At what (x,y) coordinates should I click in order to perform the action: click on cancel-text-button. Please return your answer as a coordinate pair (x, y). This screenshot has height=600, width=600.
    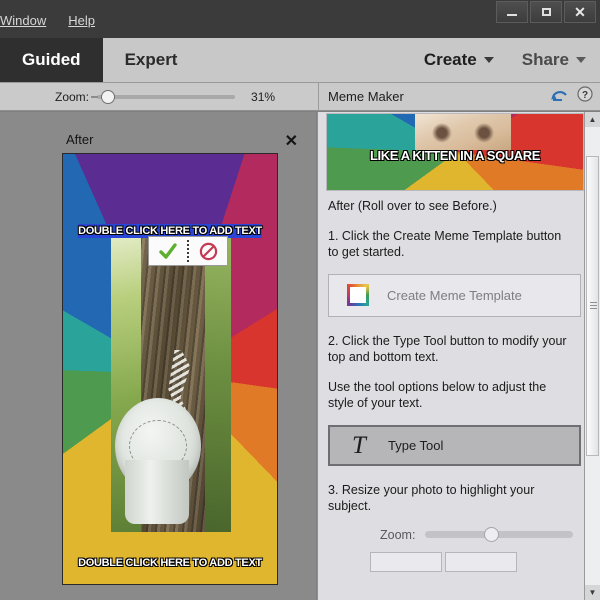
    Looking at the image, I should click on (208, 251).